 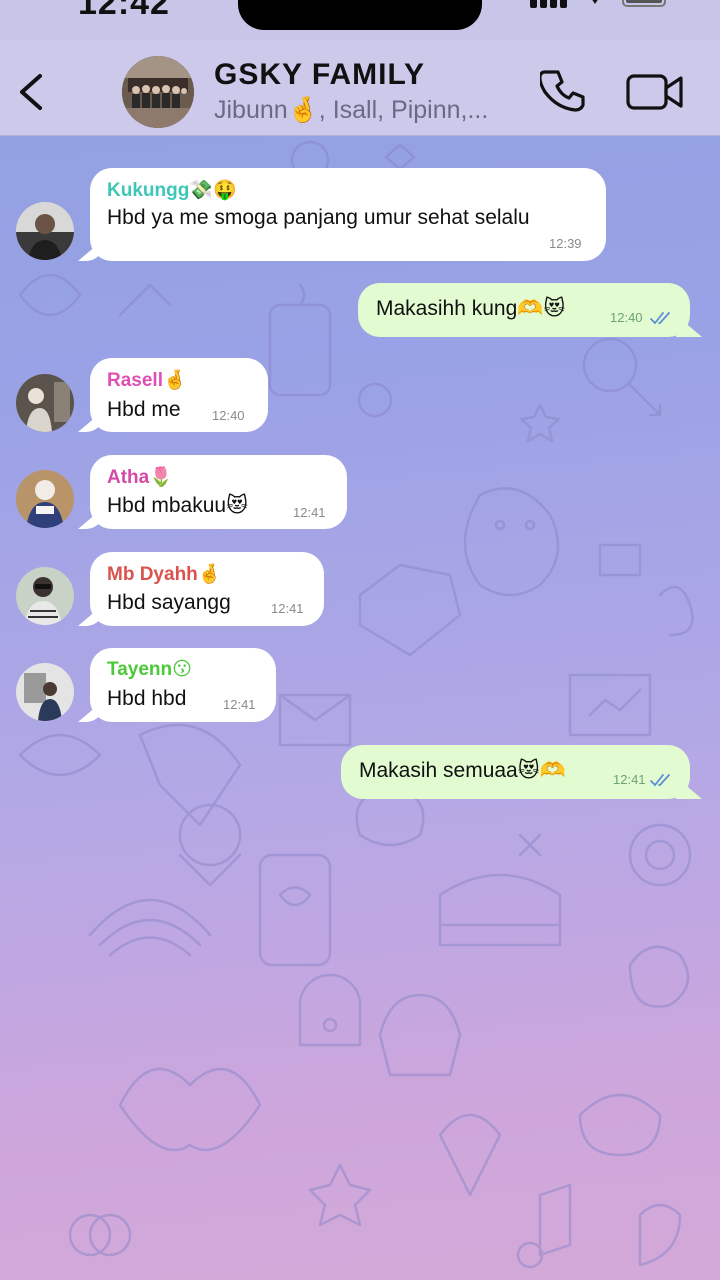 What do you see at coordinates (595, 2) in the screenshot?
I see `wifi-icon` at bounding box center [595, 2].